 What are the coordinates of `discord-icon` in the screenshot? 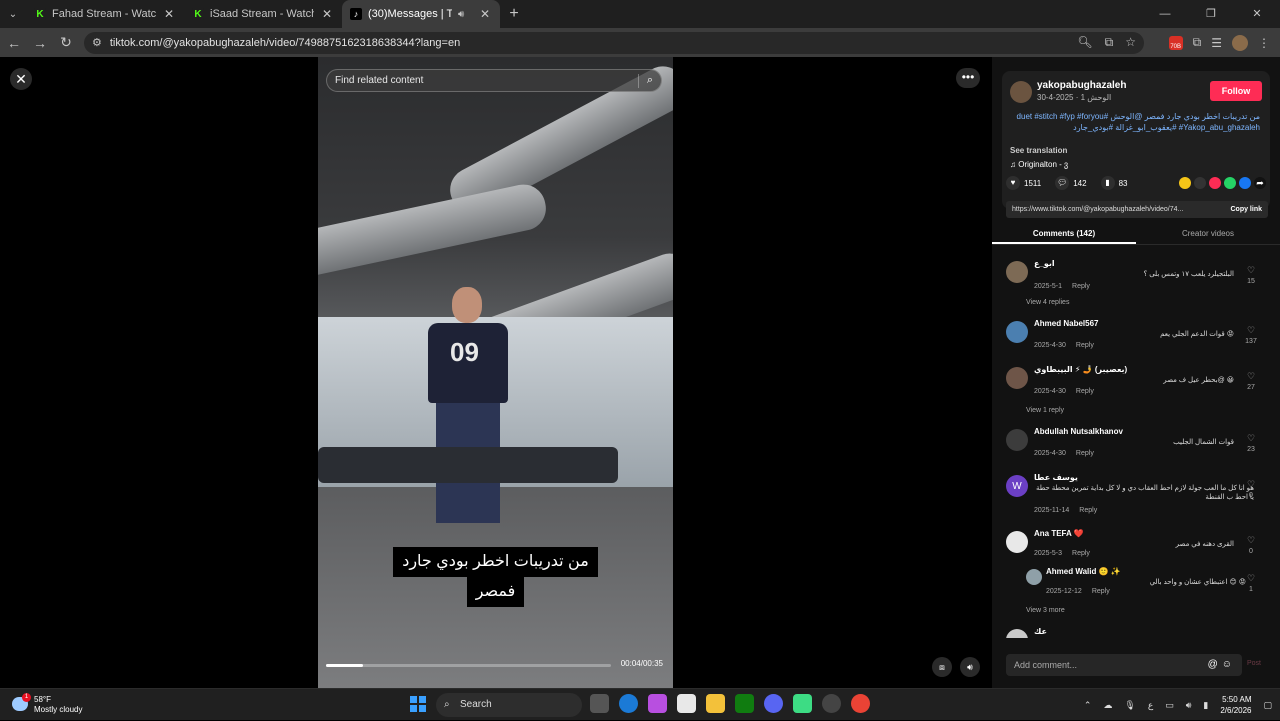 It's located at (773, 703).